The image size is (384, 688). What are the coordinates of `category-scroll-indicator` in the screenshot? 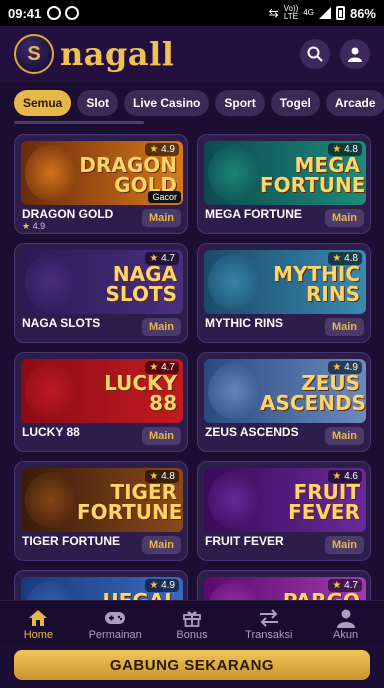 It's located at (79, 122).